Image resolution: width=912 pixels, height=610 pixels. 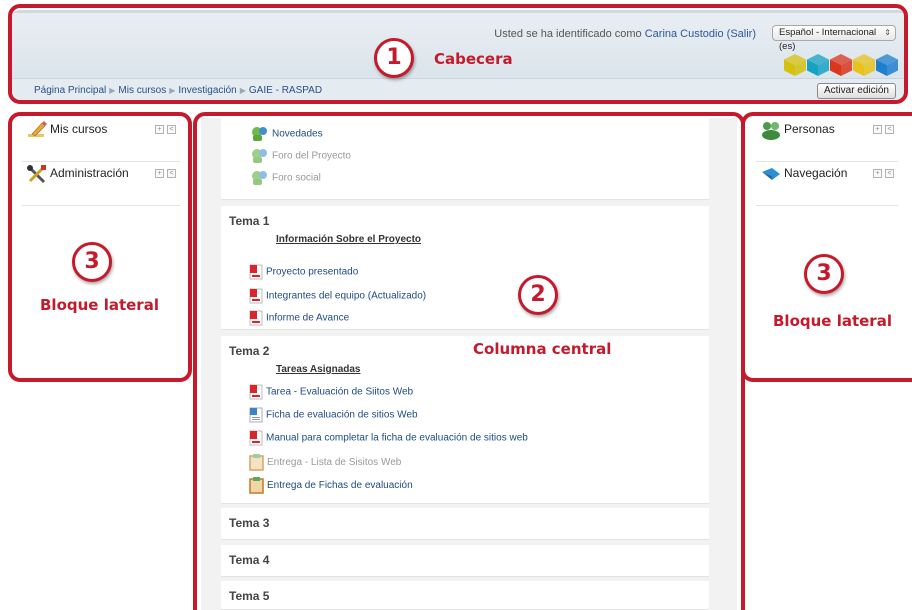 I want to click on list-item: Integrantes del equipo (Actualizado), so click(x=337, y=296).